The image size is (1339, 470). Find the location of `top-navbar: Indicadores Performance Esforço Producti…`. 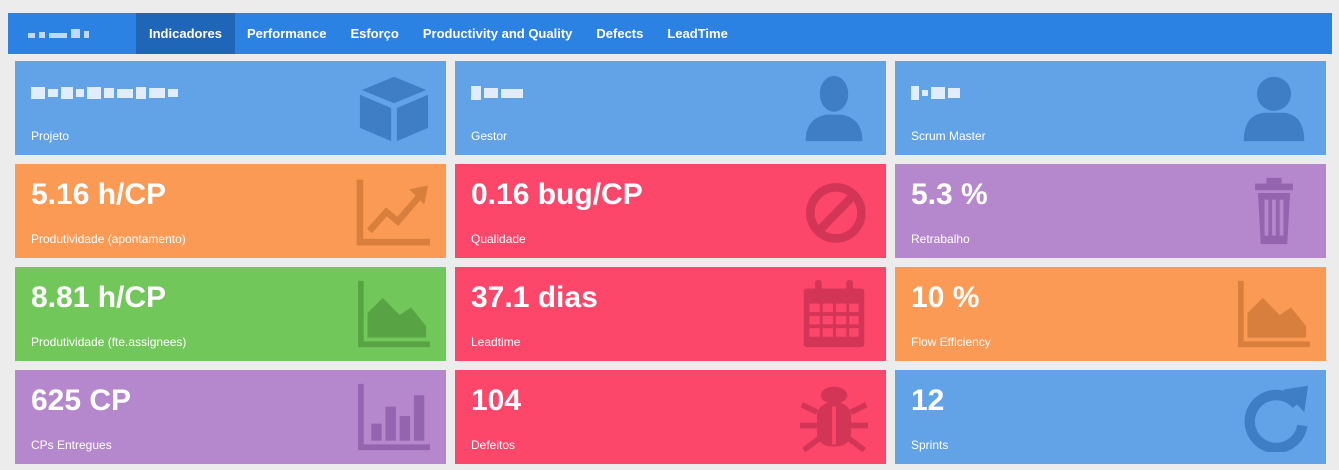

top-navbar: Indicadores Performance Esforço Producti… is located at coordinates (670, 33).